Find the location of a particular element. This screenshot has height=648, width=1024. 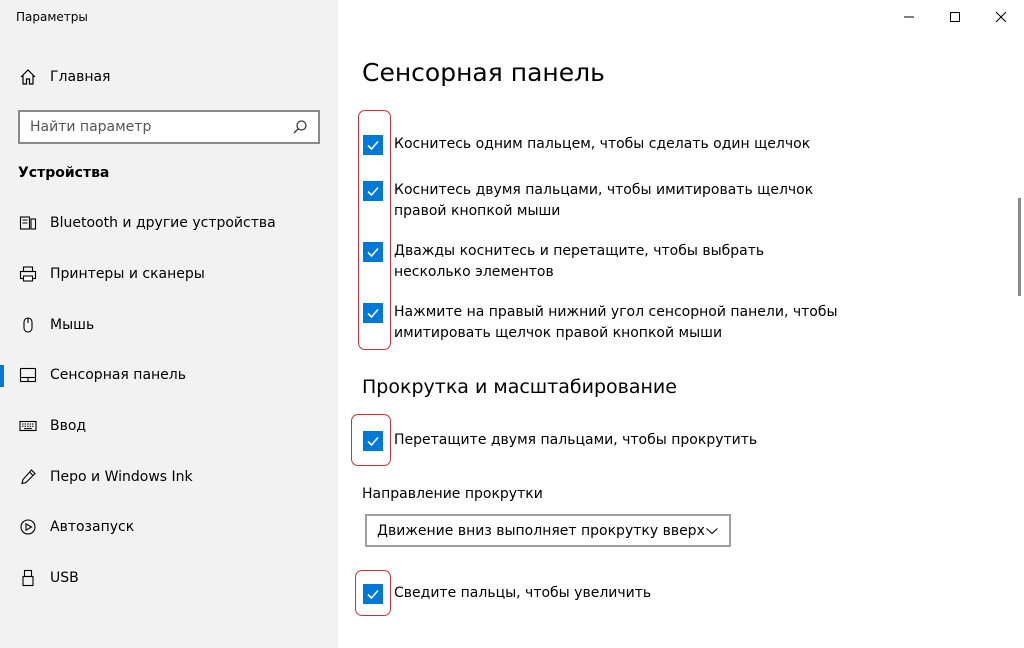

two-finger-scroll-checkbox is located at coordinates (373, 441).